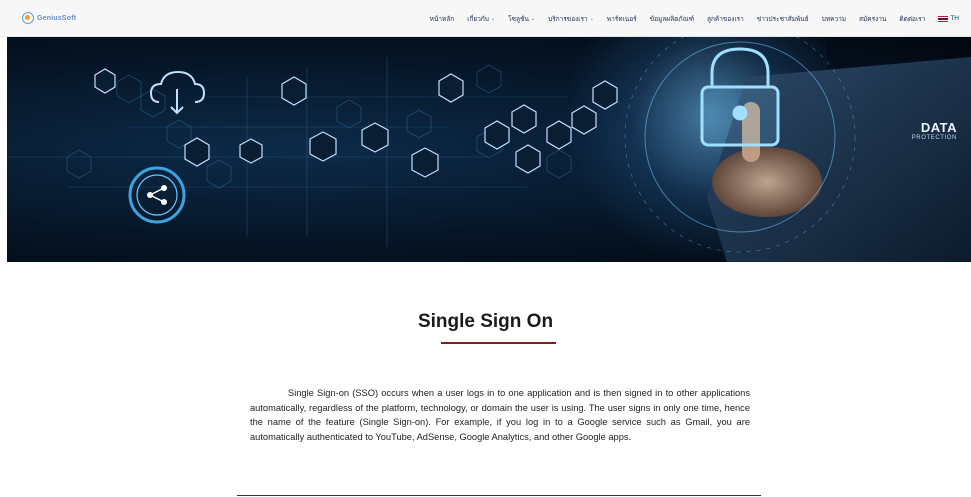 This screenshot has height=497, width=971. I want to click on badge-subtitle: PROTECTION, so click(934, 138).